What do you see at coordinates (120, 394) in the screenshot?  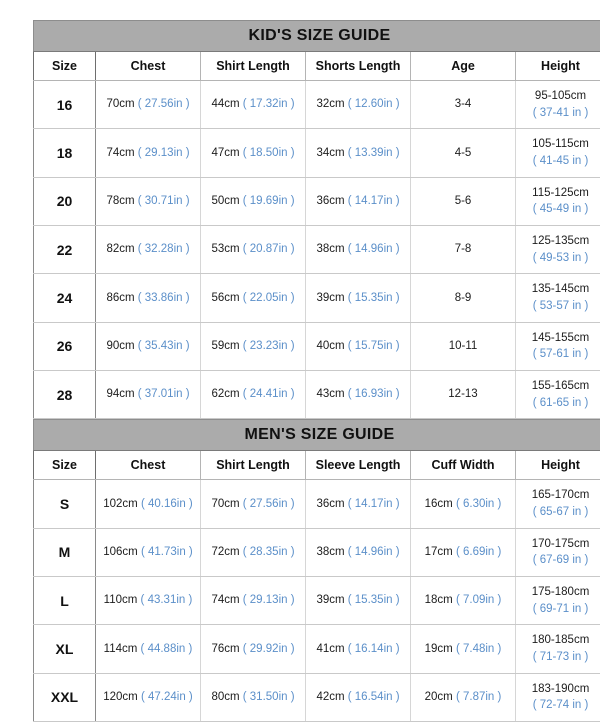 I see `cm-value: 94cm` at bounding box center [120, 394].